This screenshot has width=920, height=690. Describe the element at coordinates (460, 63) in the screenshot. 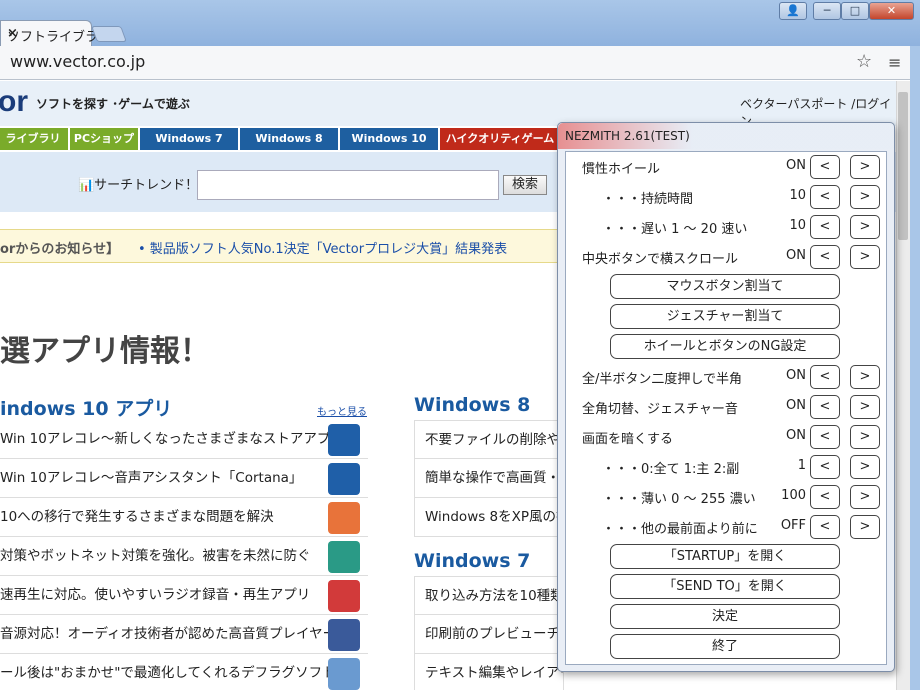

I see `browser-toolbar: www.vector.co.jp ☆ ≡` at that location.